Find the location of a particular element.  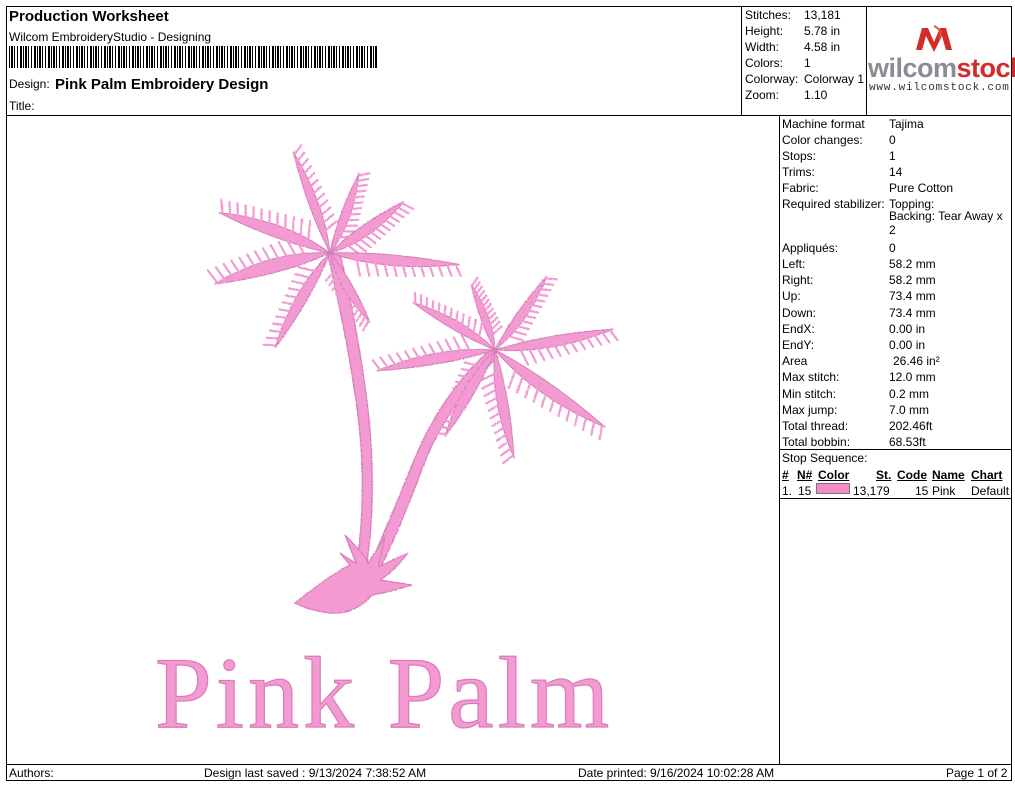

detail-value: 1 is located at coordinates (892, 156).